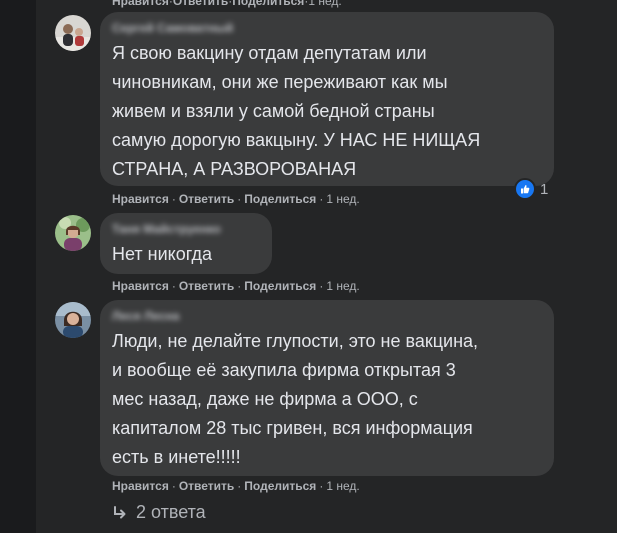 This screenshot has width=617, height=533. What do you see at coordinates (186, 229) in the screenshot?
I see `comment-author: Таня Майструенко` at bounding box center [186, 229].